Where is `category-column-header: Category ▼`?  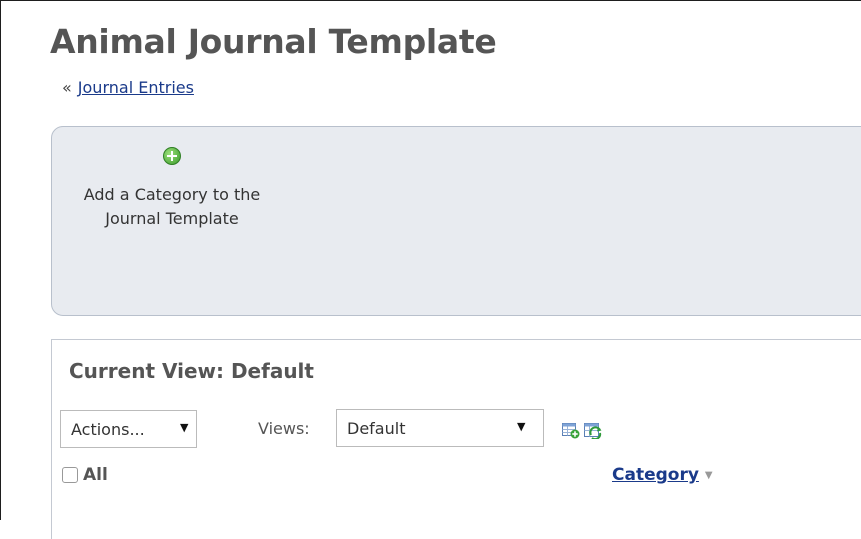 category-column-header: Category ▼ is located at coordinates (662, 475).